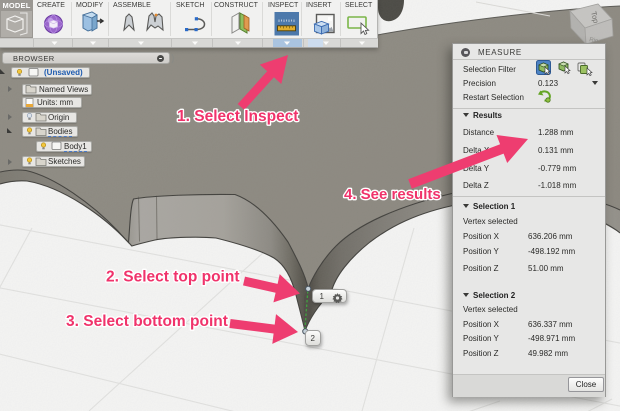  Describe the element at coordinates (172, 277) in the screenshot. I see `svg-text: 2. Select top point` at that location.